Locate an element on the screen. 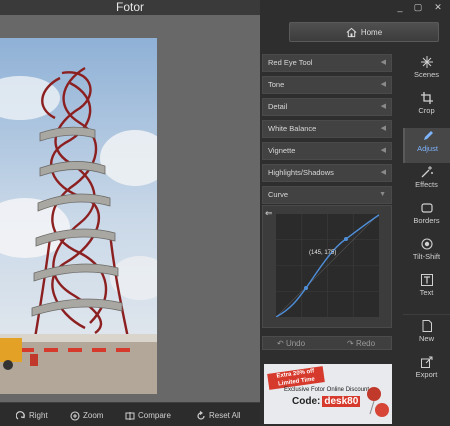 The image size is (450, 426). redo-button: ↷ Redo is located at coordinates (361, 343).